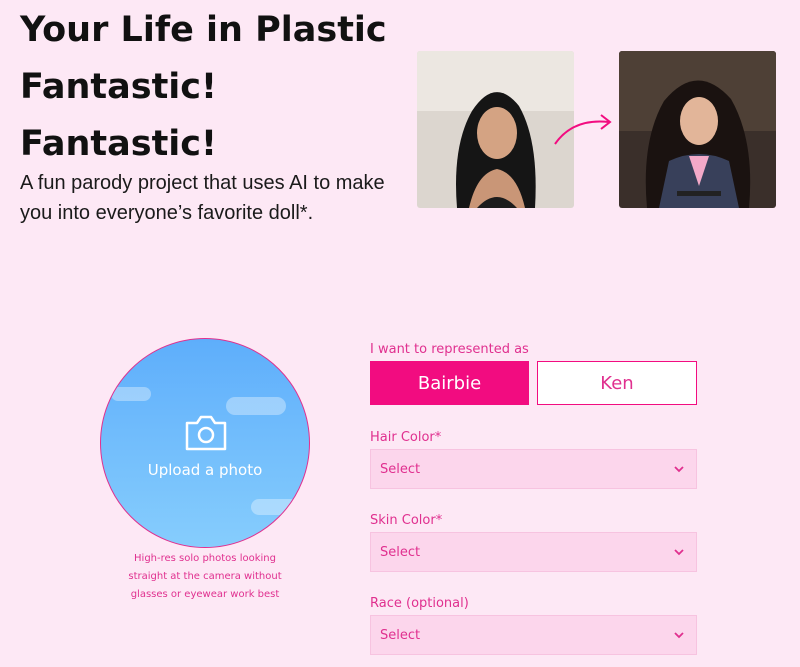  Describe the element at coordinates (119, 87) in the screenshot. I see `title-line-2: Fantastic!` at that location.